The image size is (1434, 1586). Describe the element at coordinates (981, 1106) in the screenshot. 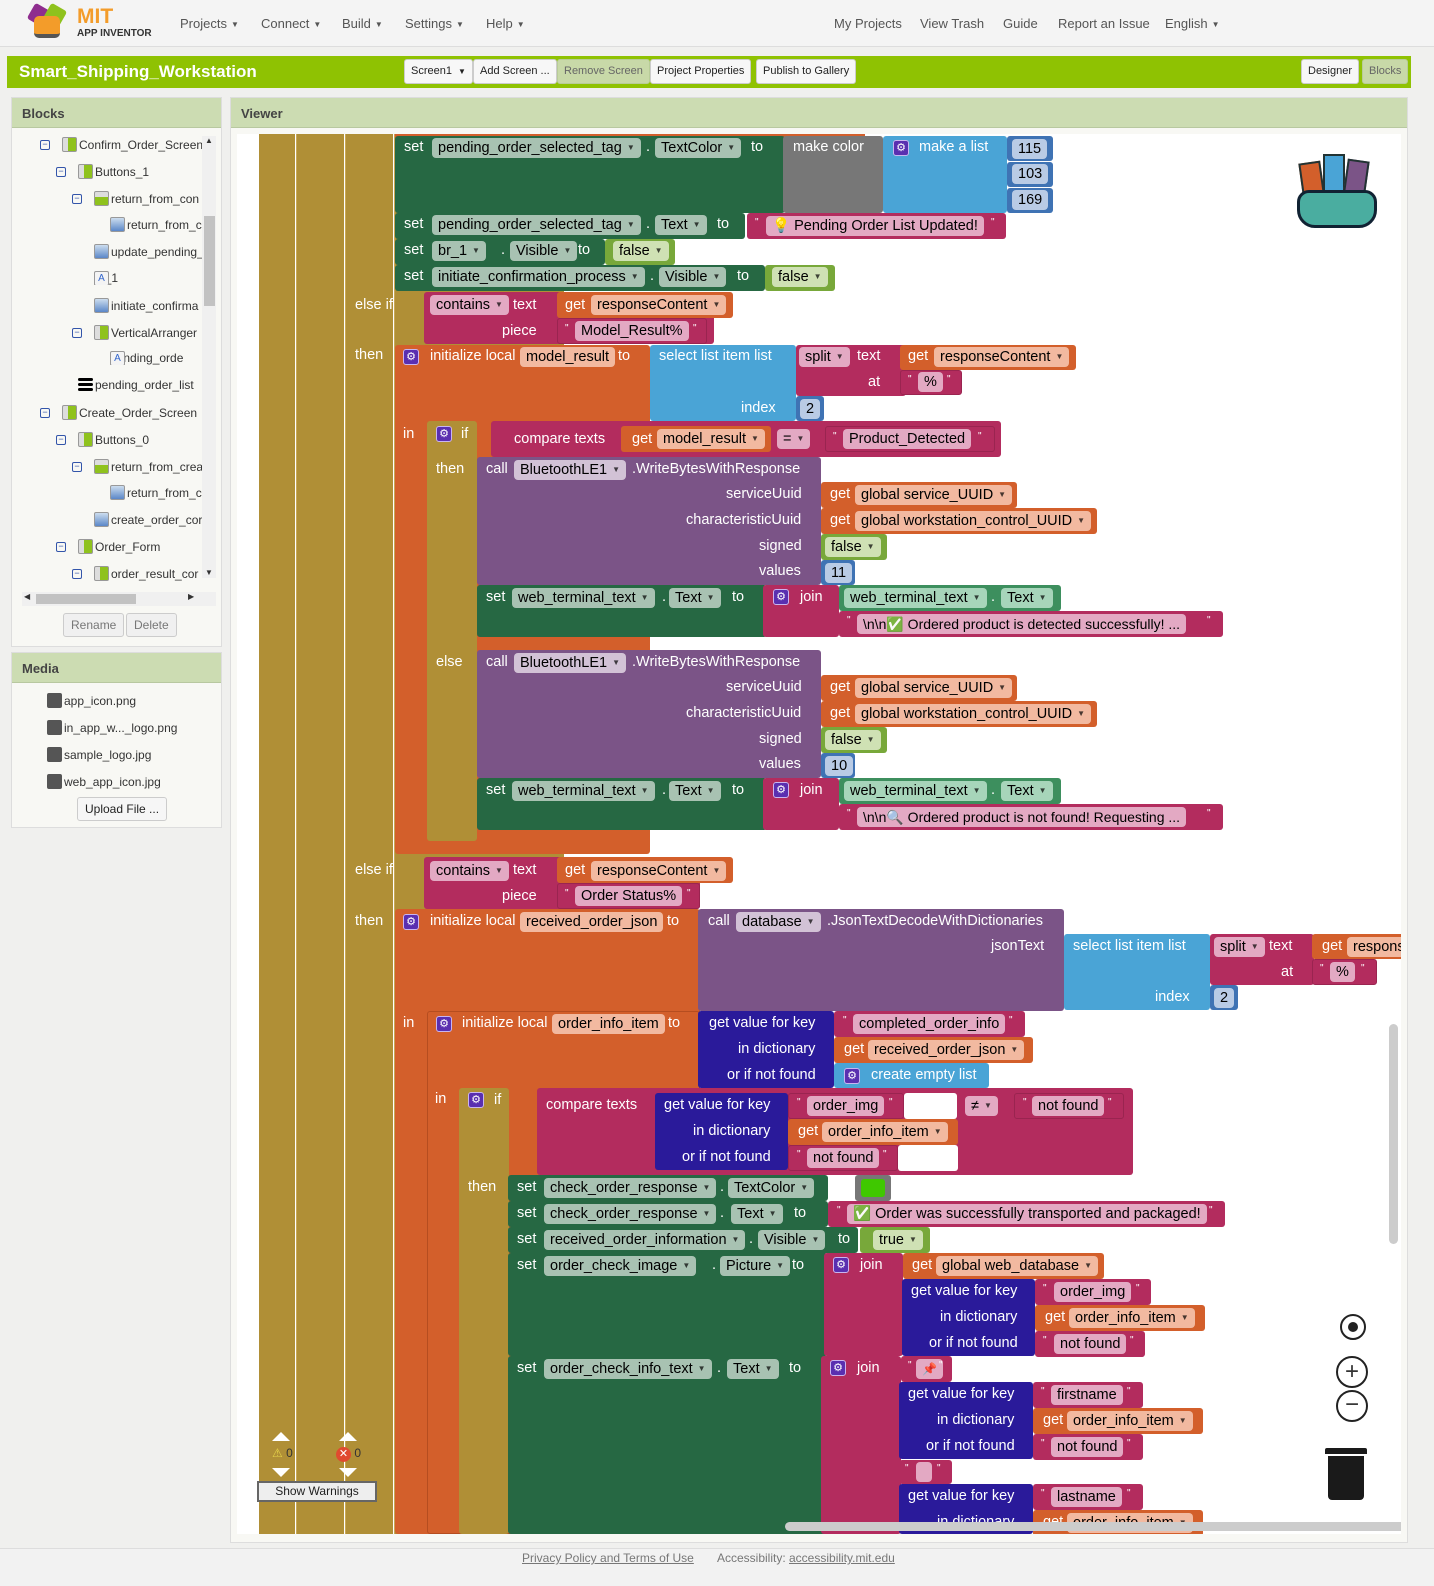

I see `operator-dropdown: ≠ ▼` at that location.